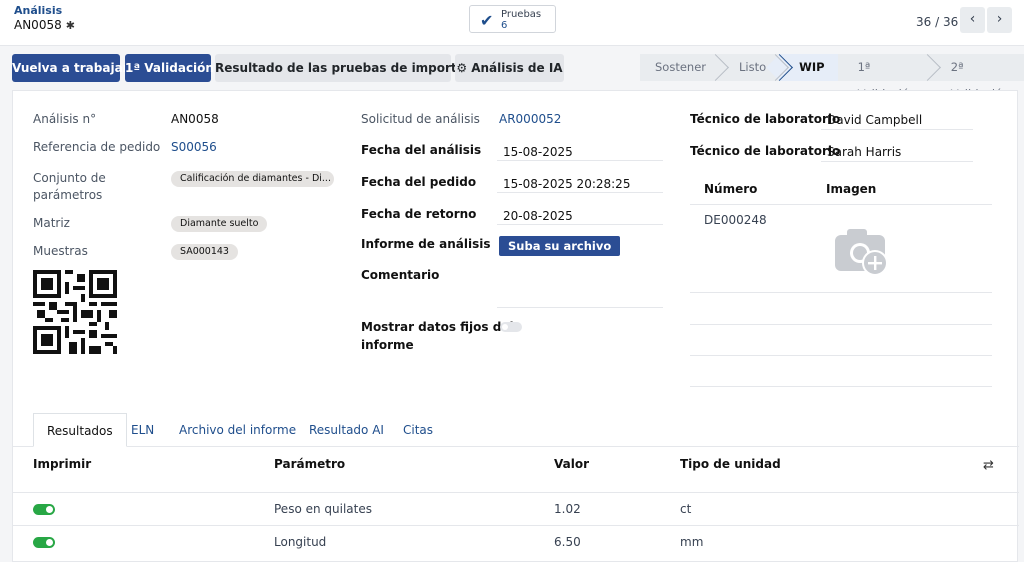 This screenshot has width=1024, height=562. I want to click on tab-citas: Citas, so click(418, 430).